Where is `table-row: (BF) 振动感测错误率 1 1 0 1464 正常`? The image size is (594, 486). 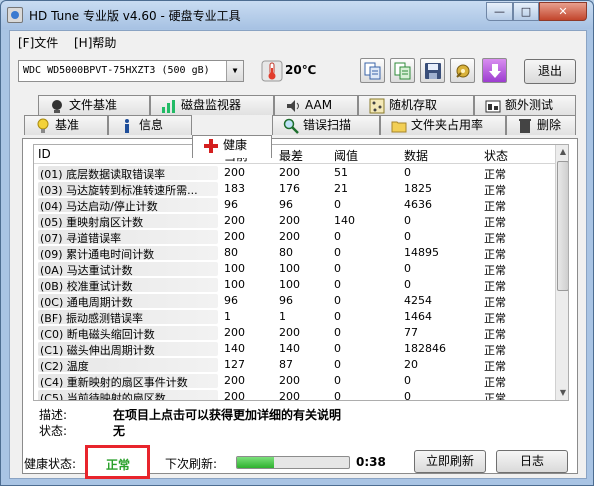
table-row: (BF) 振动感测错误率 1 1 0 1464 正常 is located at coordinates (294, 317).